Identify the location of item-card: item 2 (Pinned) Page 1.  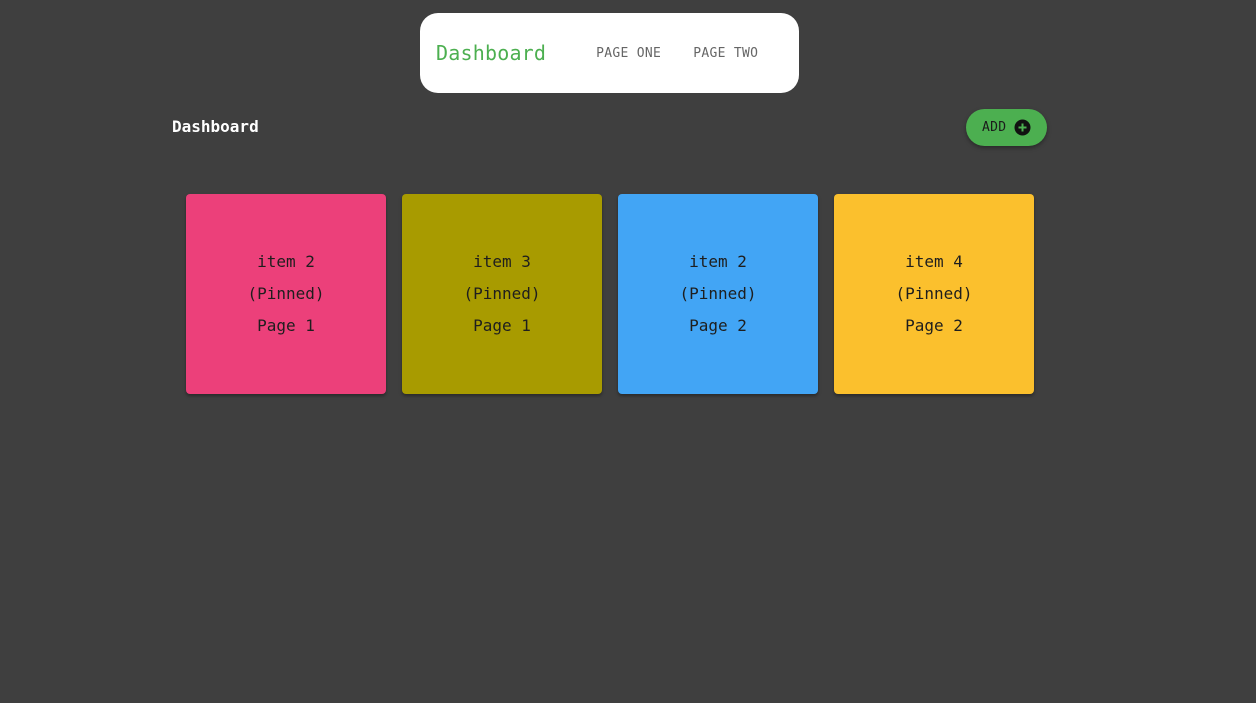
(286, 294).